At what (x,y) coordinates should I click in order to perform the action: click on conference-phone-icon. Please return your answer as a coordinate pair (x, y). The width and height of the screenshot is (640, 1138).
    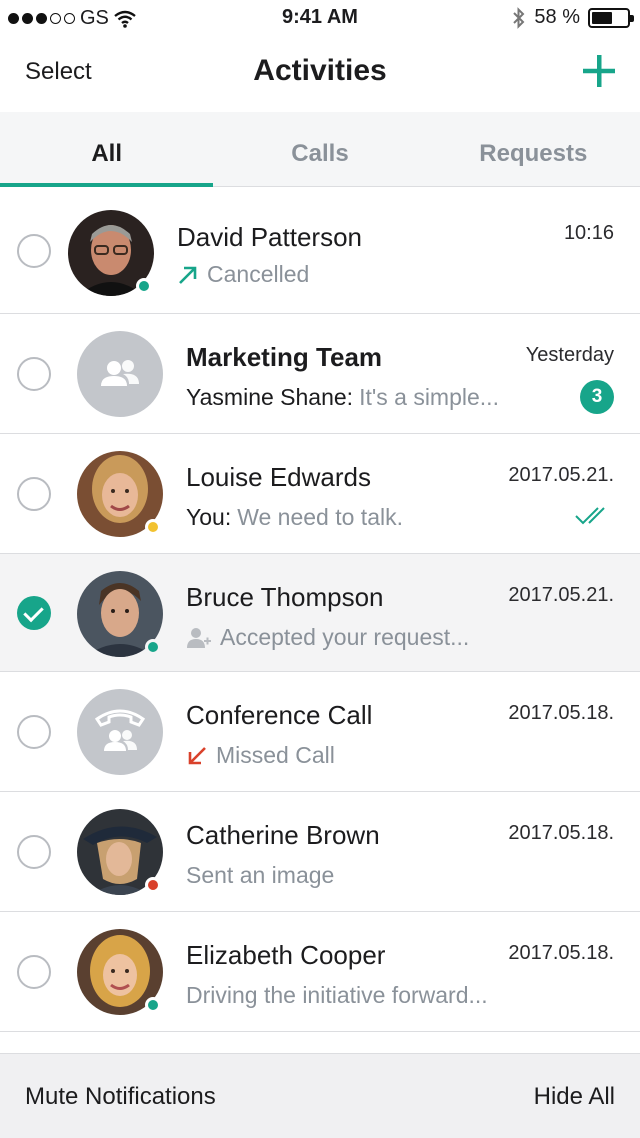
    Looking at the image, I should click on (120, 730).